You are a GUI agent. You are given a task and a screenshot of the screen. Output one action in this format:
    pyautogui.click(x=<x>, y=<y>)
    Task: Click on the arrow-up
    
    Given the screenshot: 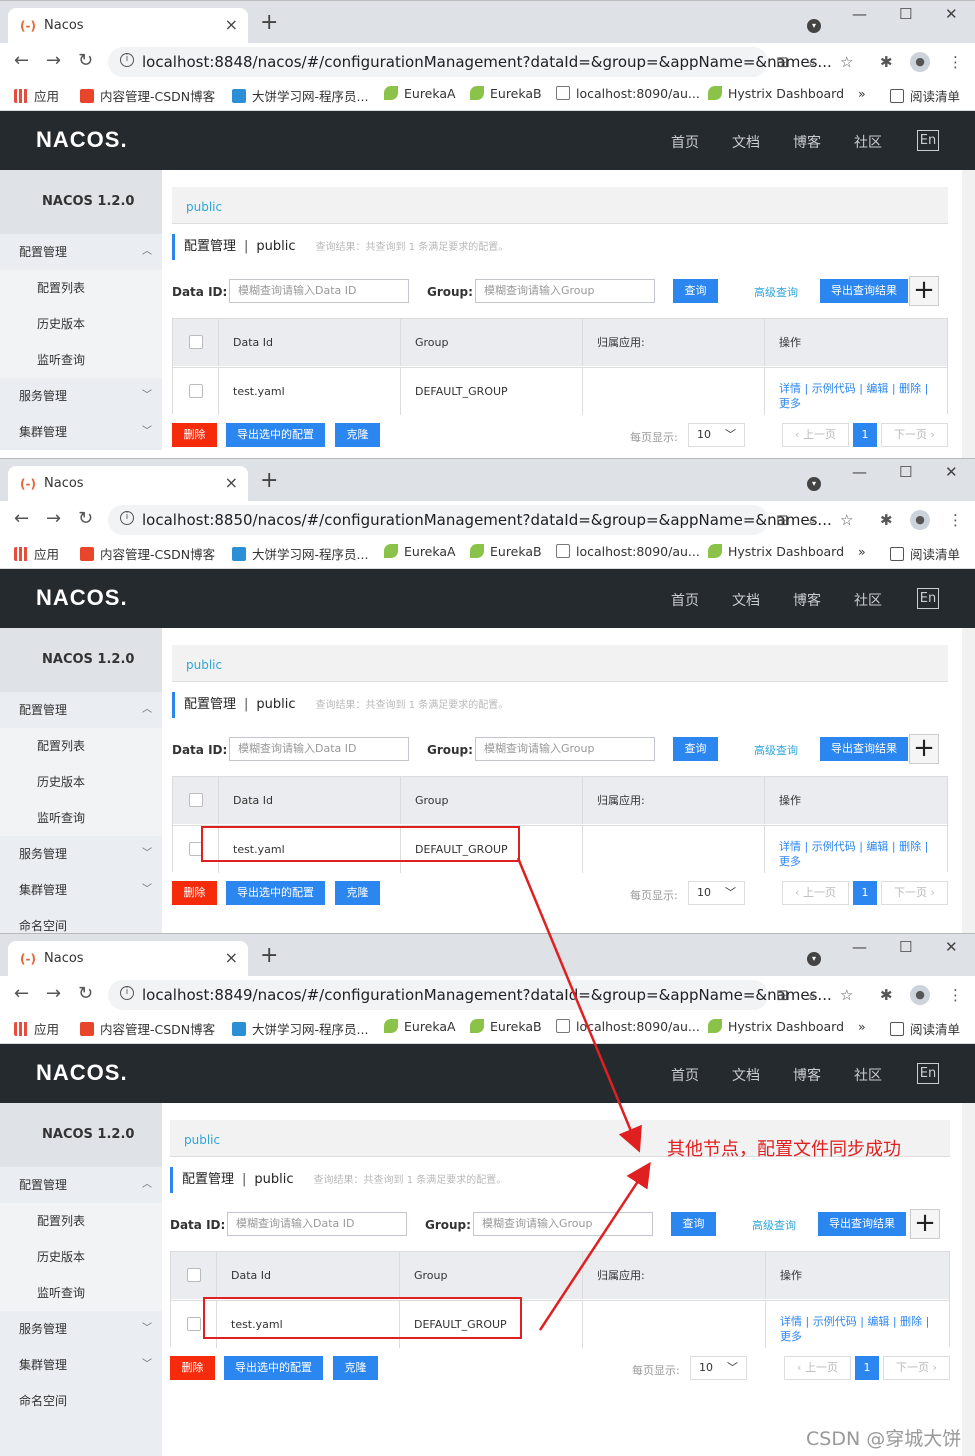 What is the action you would take?
    pyautogui.click(x=594, y=1246)
    